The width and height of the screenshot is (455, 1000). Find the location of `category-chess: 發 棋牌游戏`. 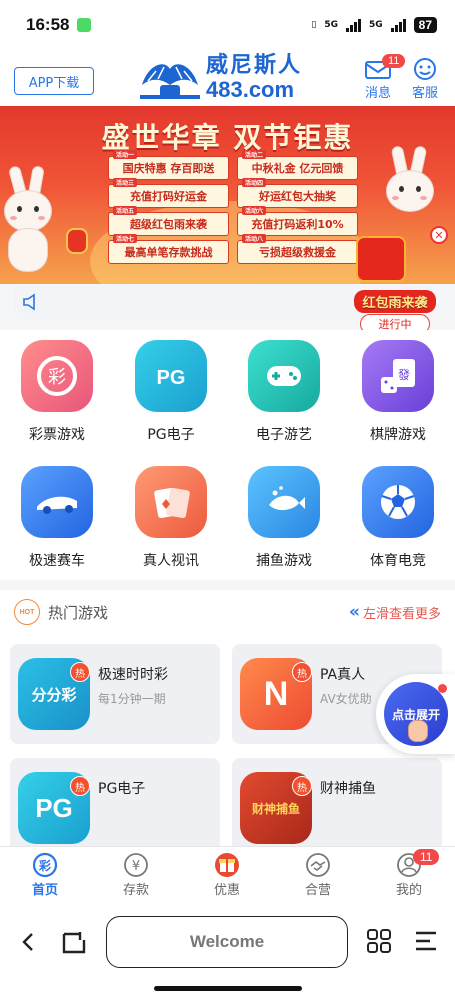

category-chess: 發 棋牌游戏 is located at coordinates (398, 392).